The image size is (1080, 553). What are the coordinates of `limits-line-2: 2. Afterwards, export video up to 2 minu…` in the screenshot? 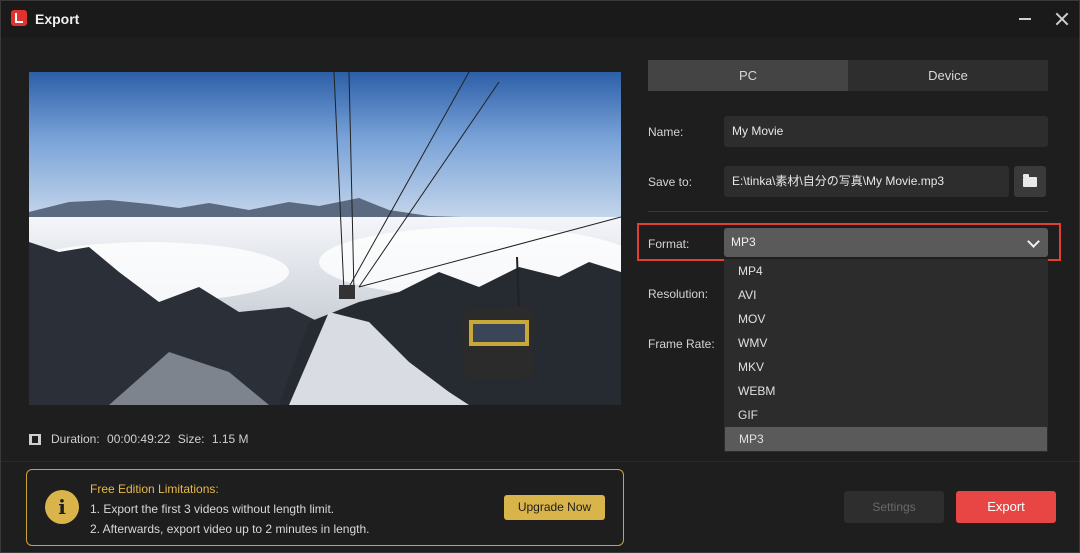 It's located at (230, 529).